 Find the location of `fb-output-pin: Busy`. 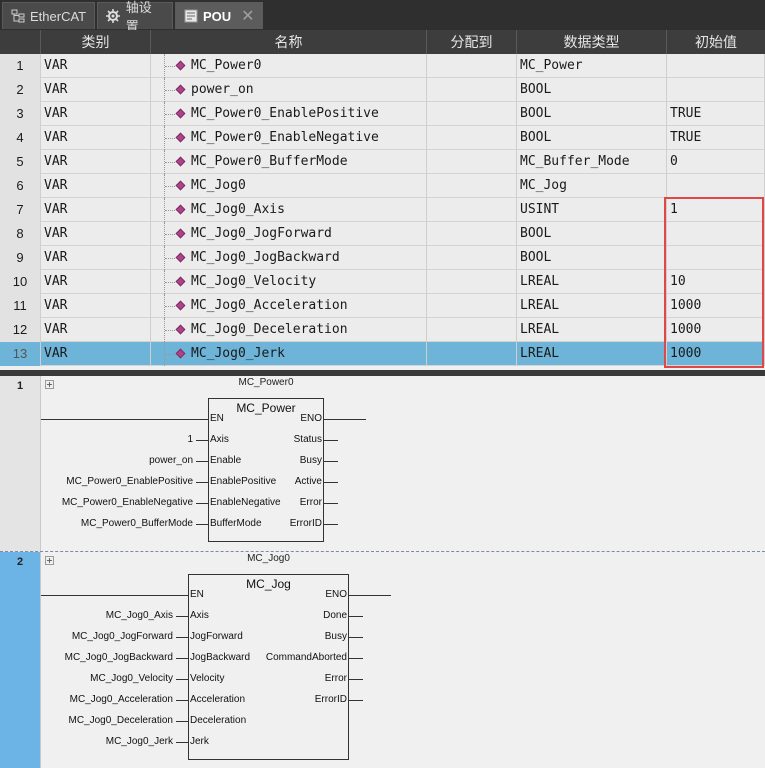

fb-output-pin: Busy is located at coordinates (336, 637).